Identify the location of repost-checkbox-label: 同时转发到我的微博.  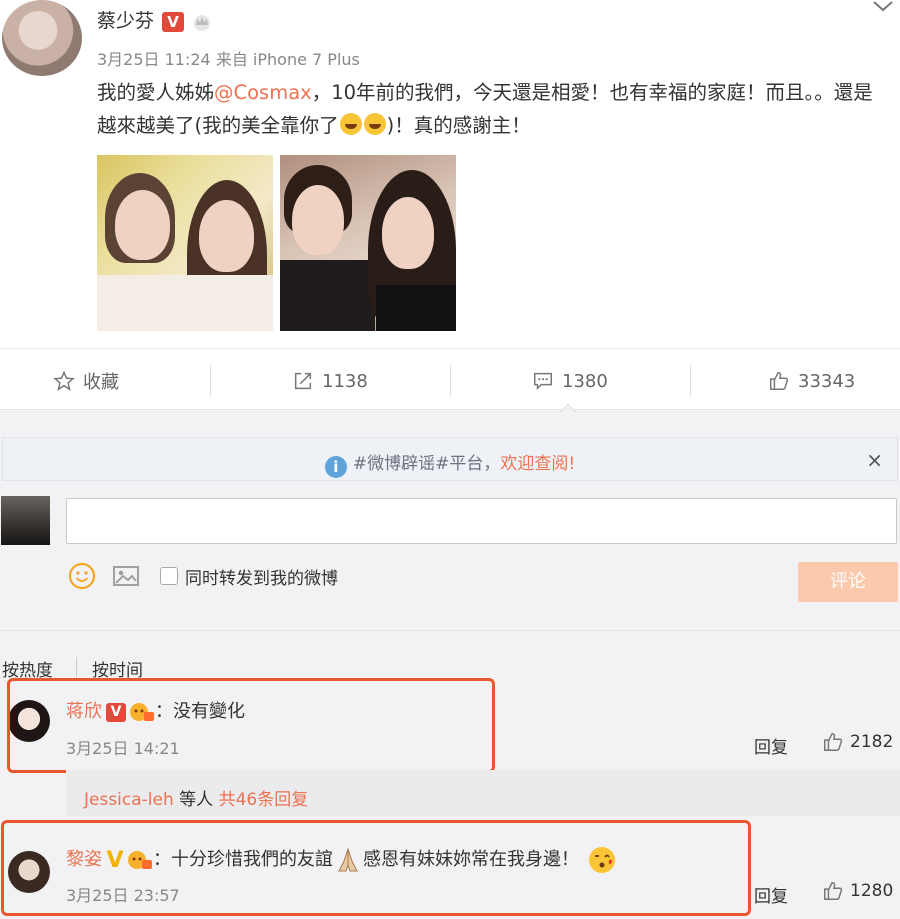
(261, 579).